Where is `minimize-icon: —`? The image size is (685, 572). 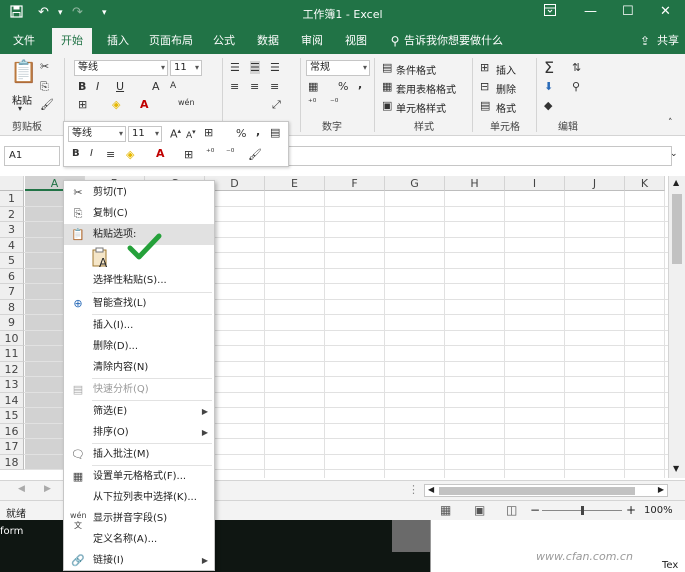 minimize-icon: — is located at coordinates (590, 11).